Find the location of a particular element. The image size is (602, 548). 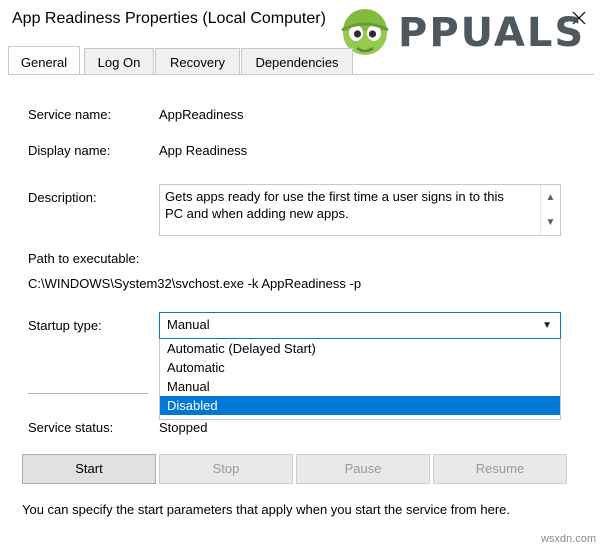

chevron-down-icon: ▼ is located at coordinates (547, 325).